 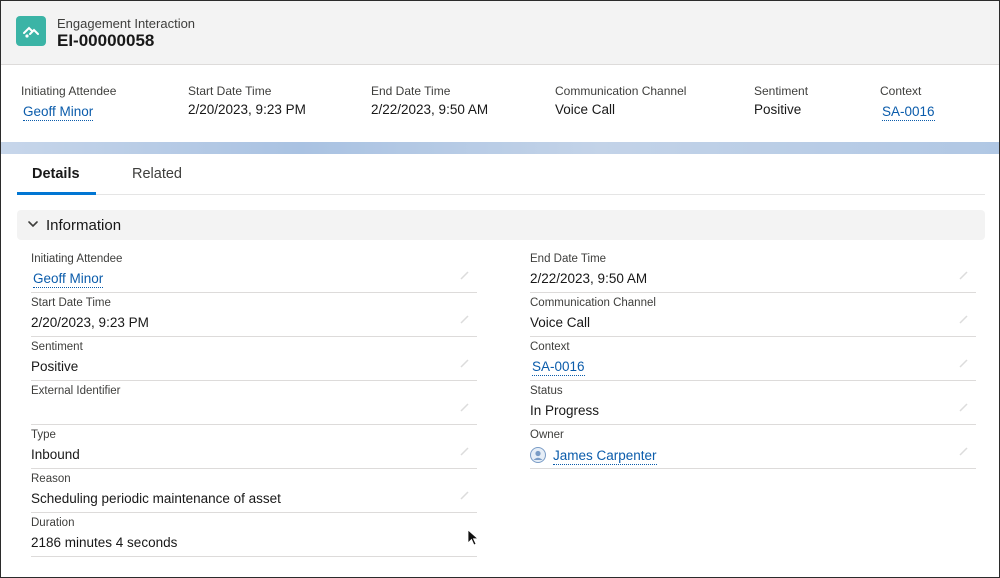 What do you see at coordinates (254, 403) in the screenshot?
I see `field-external-identifier: External Identifier` at bounding box center [254, 403].